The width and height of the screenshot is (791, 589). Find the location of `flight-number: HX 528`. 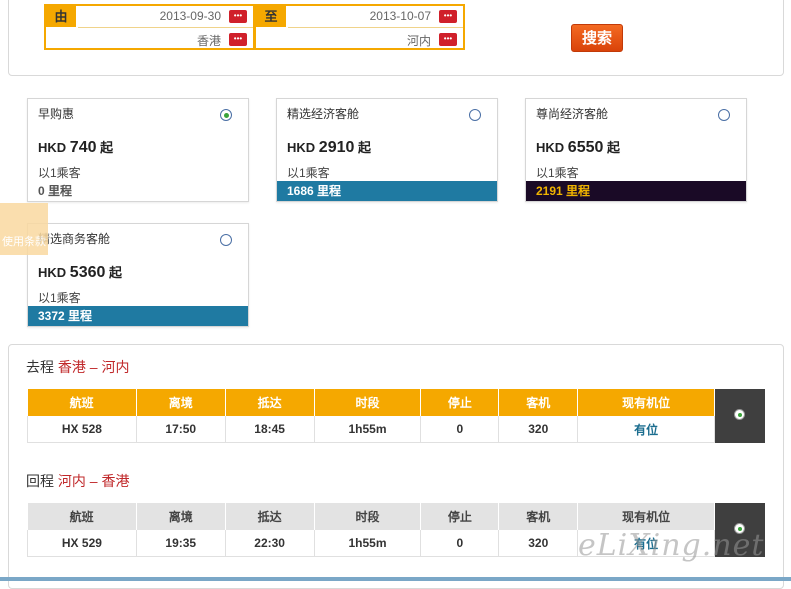

flight-number: HX 528 is located at coordinates (82, 429).